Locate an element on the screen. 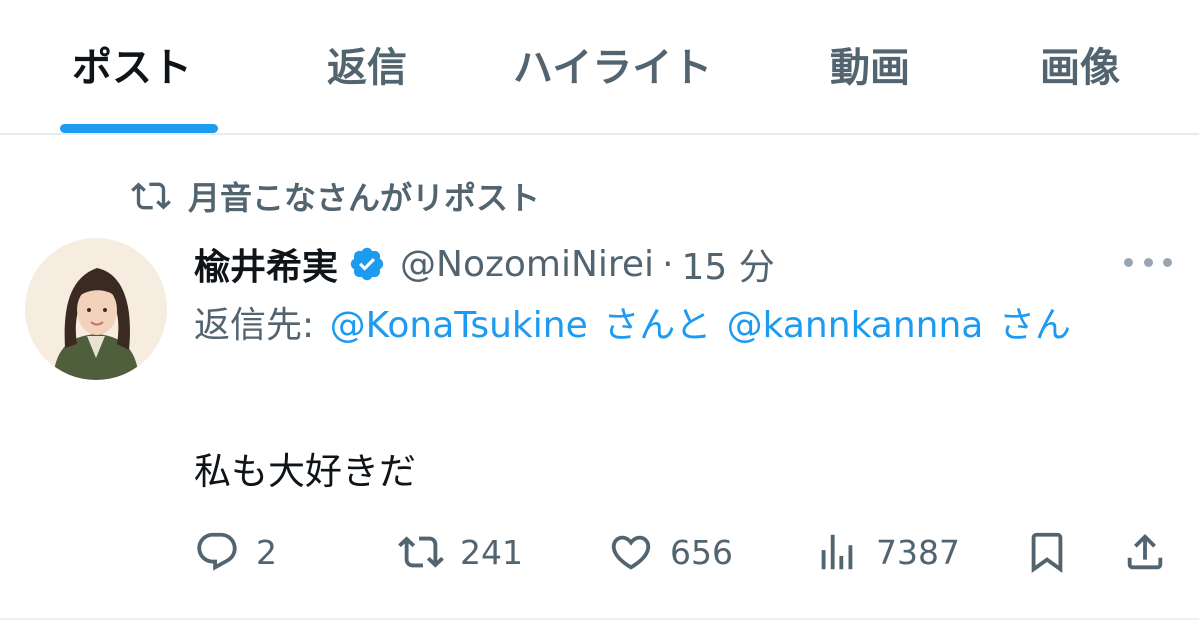 The image size is (1199, 624). heart-icon is located at coordinates (631, 552).